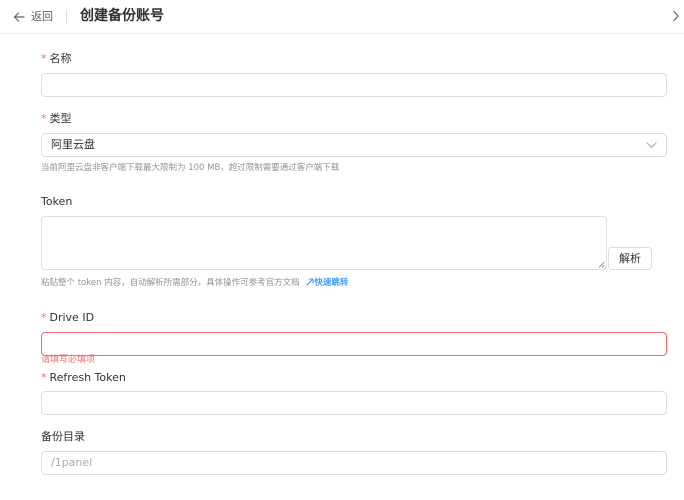 This screenshot has height=500, width=684. I want to click on name-label-text: 名称, so click(60, 58).